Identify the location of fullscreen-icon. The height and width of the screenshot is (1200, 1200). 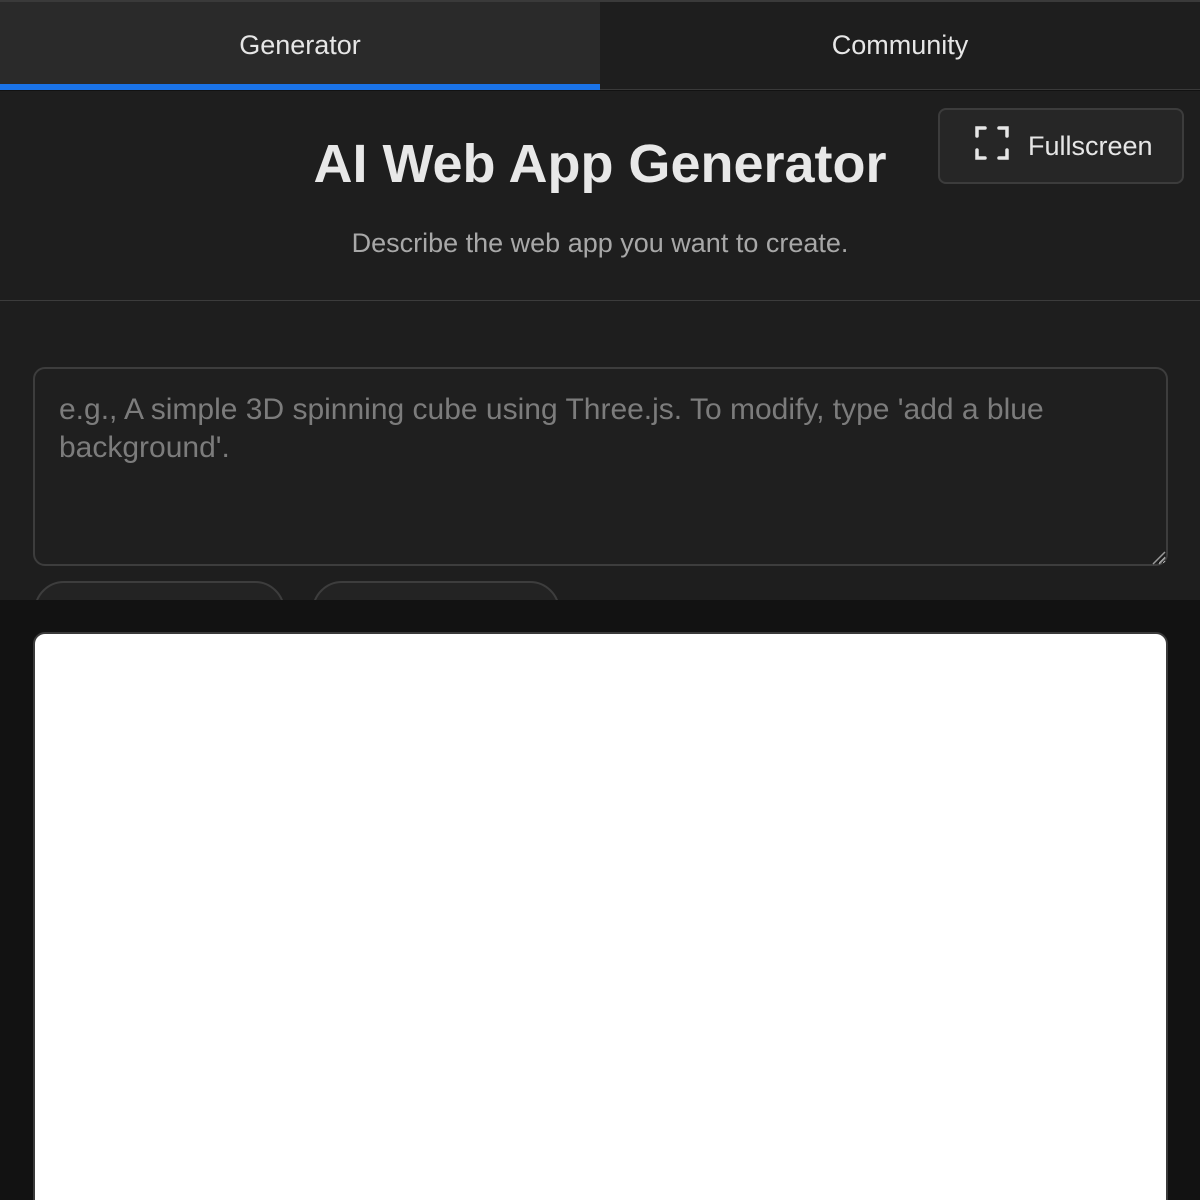
(992, 146).